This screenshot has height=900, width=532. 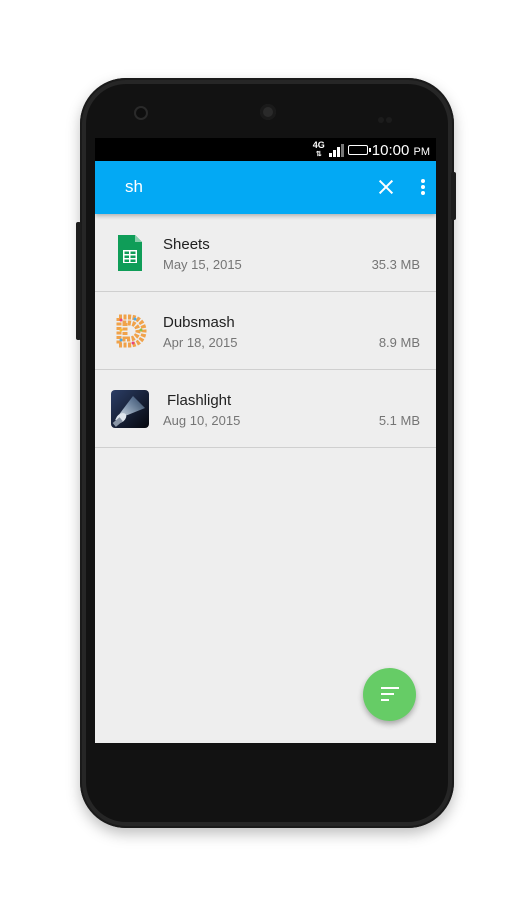 What do you see at coordinates (199, 322) in the screenshot?
I see `app-name: Dubsmash` at bounding box center [199, 322].